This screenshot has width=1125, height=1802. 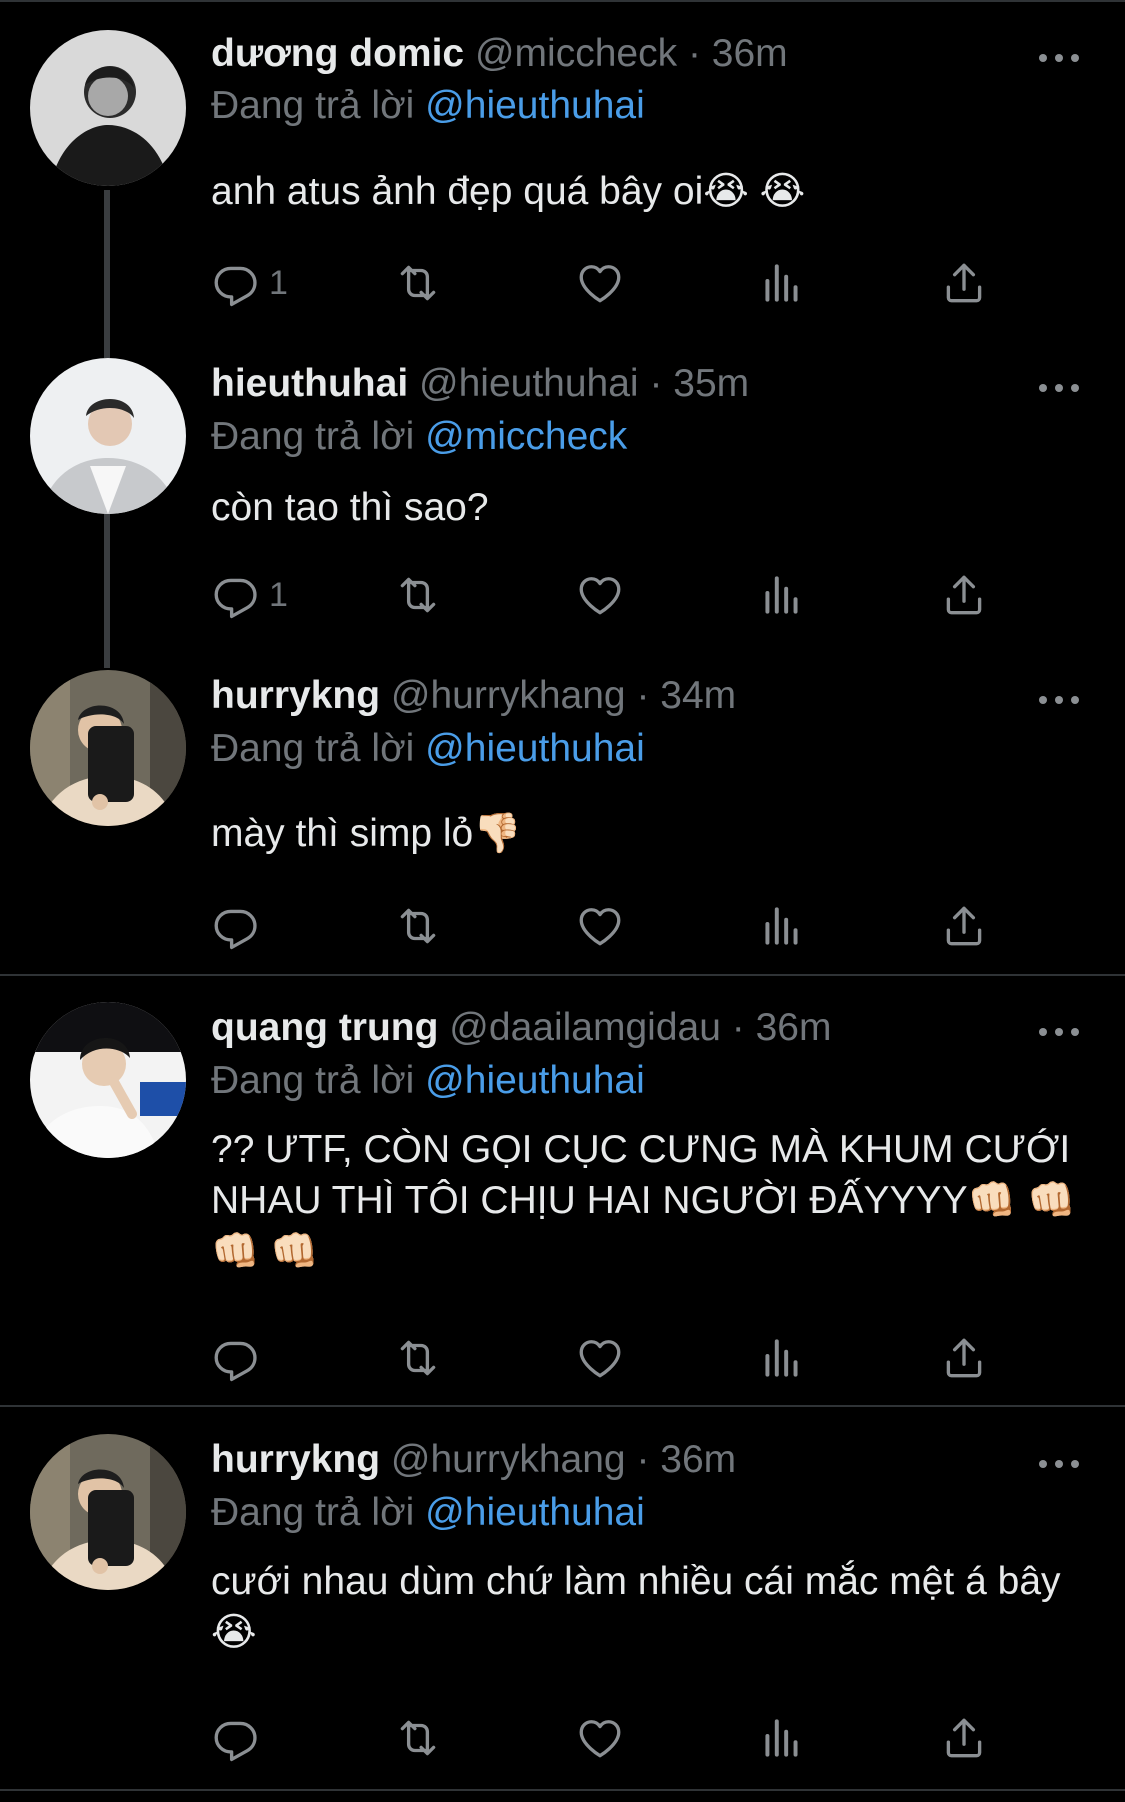 What do you see at coordinates (508, 191) in the screenshot?
I see `tweet-text: anh atus ảnh đẹp quá bây oi😭 😭` at bounding box center [508, 191].